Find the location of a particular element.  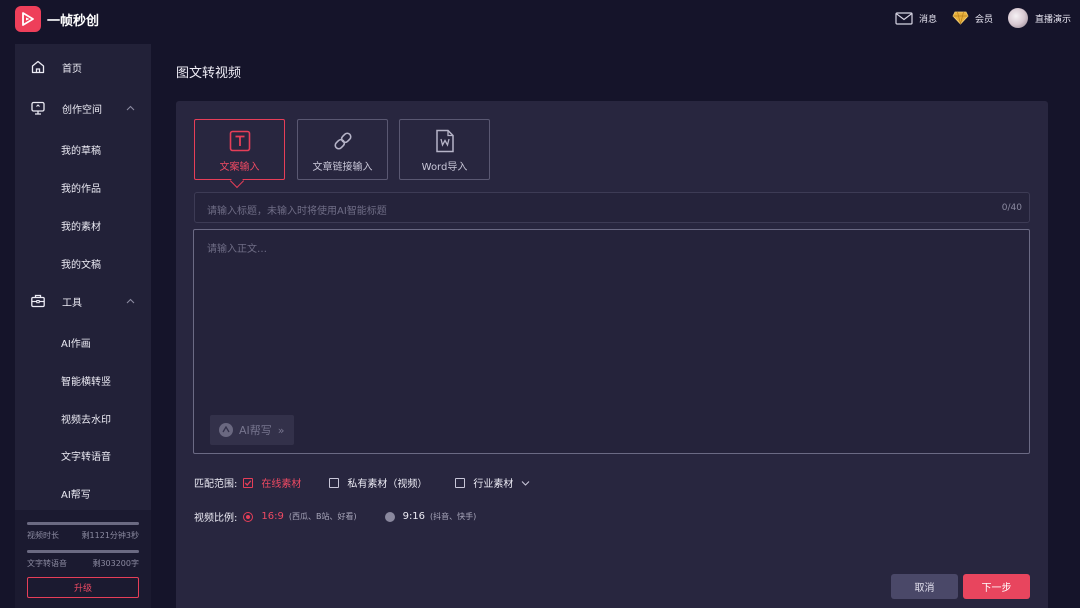

diamond-icon is located at coordinates (960, 18).